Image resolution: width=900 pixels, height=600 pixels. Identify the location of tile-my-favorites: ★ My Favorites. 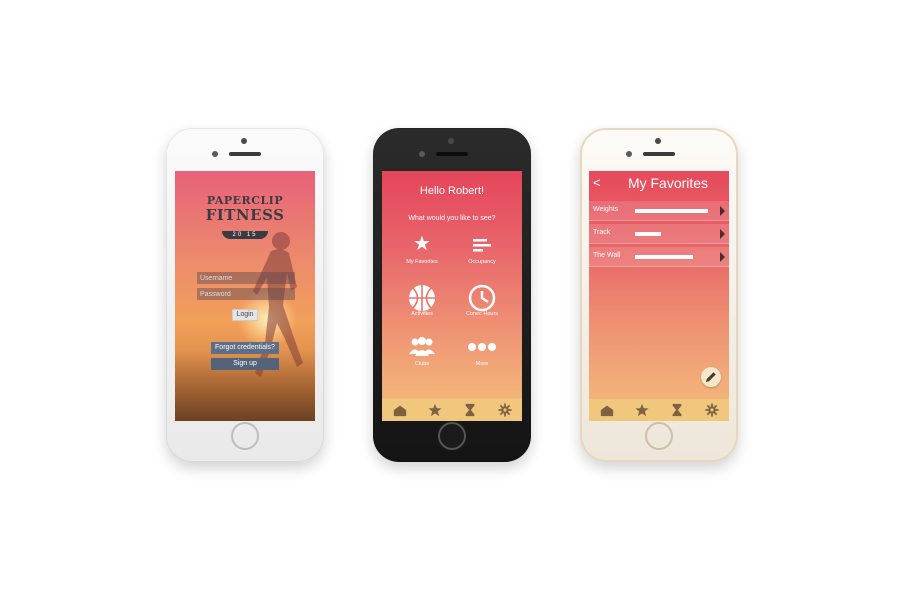
(422, 248).